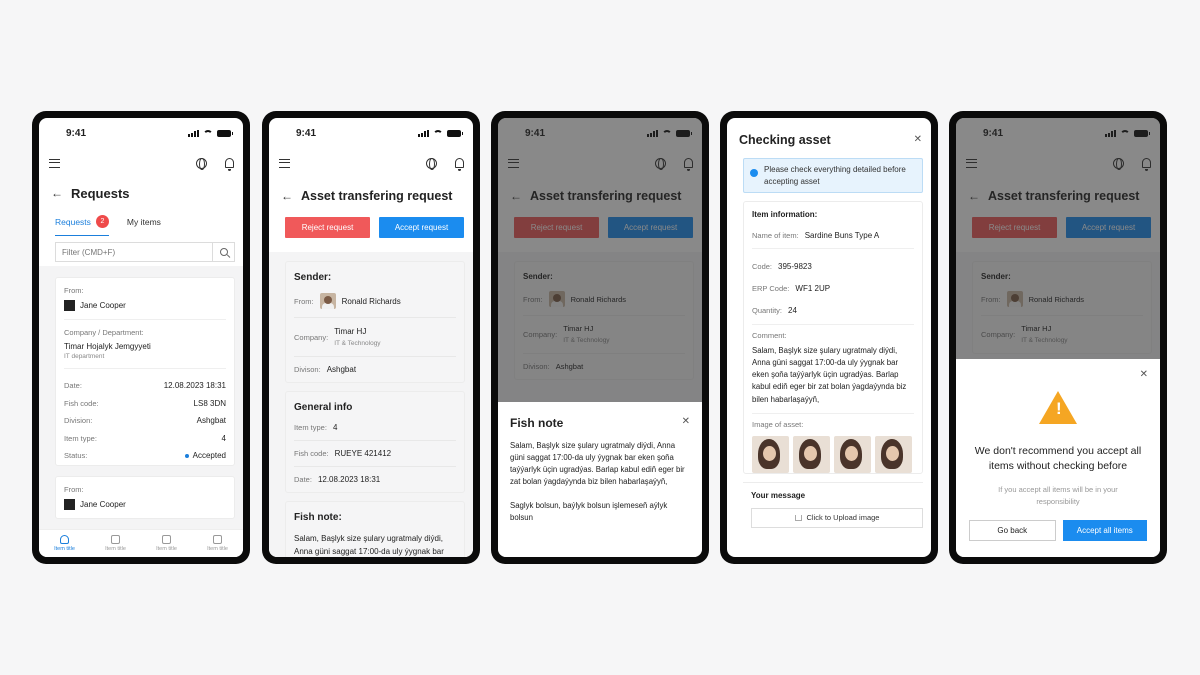 The width and height of the screenshot is (1200, 675). What do you see at coordinates (104, 332) in the screenshot?
I see `company-label: Company / Department:` at bounding box center [104, 332].